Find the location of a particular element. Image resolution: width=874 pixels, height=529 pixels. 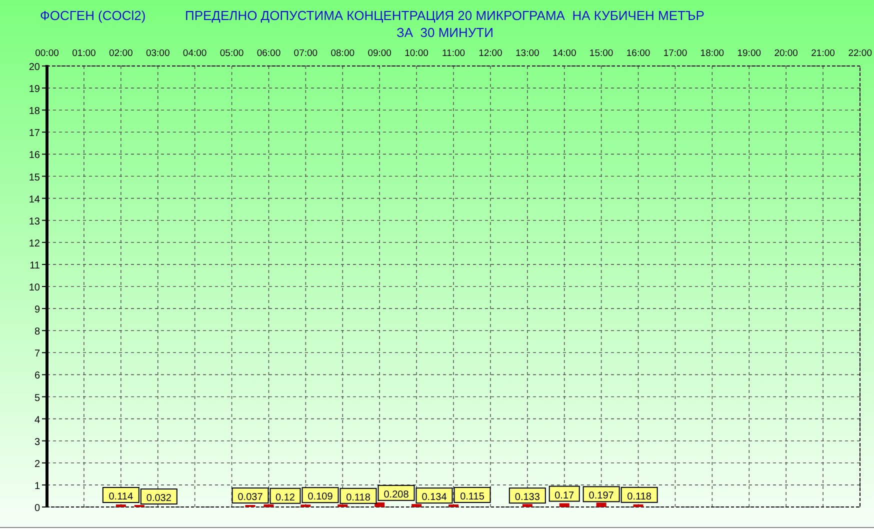

x-tick-label: 13:00 is located at coordinates (528, 53).